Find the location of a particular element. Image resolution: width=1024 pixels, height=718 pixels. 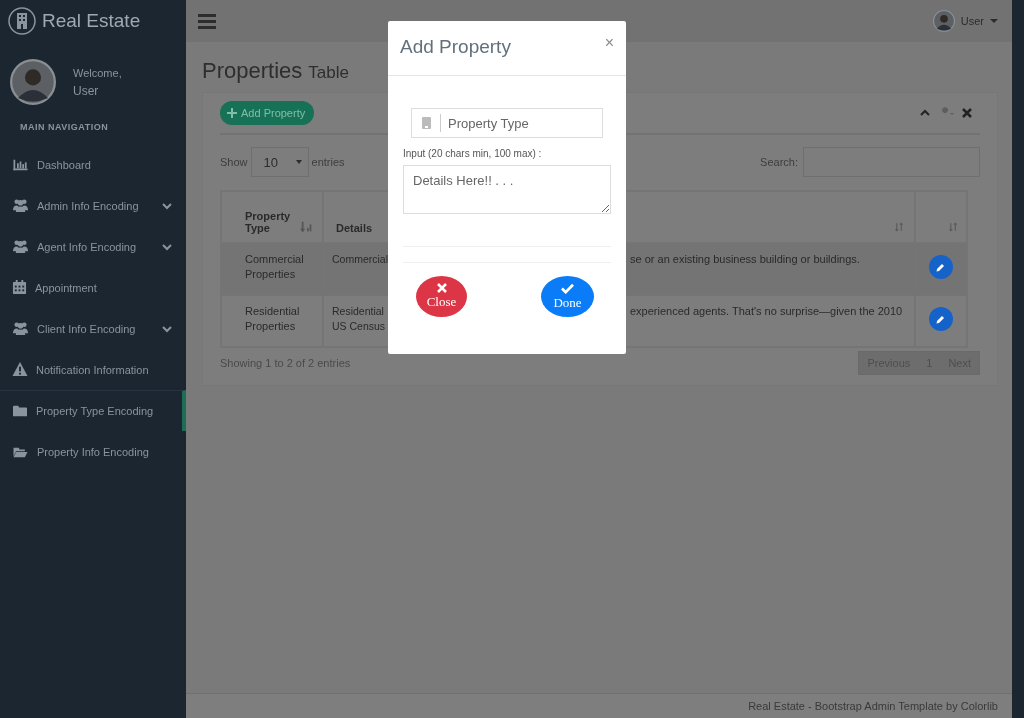

search-label: Search: is located at coordinates (779, 162).